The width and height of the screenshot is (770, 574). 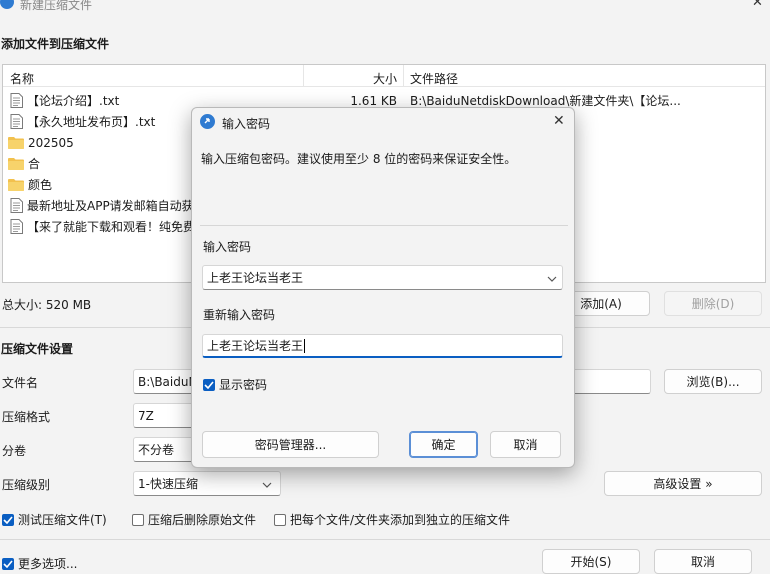 I want to click on dialog-title: 输入密码, so click(x=246, y=124).